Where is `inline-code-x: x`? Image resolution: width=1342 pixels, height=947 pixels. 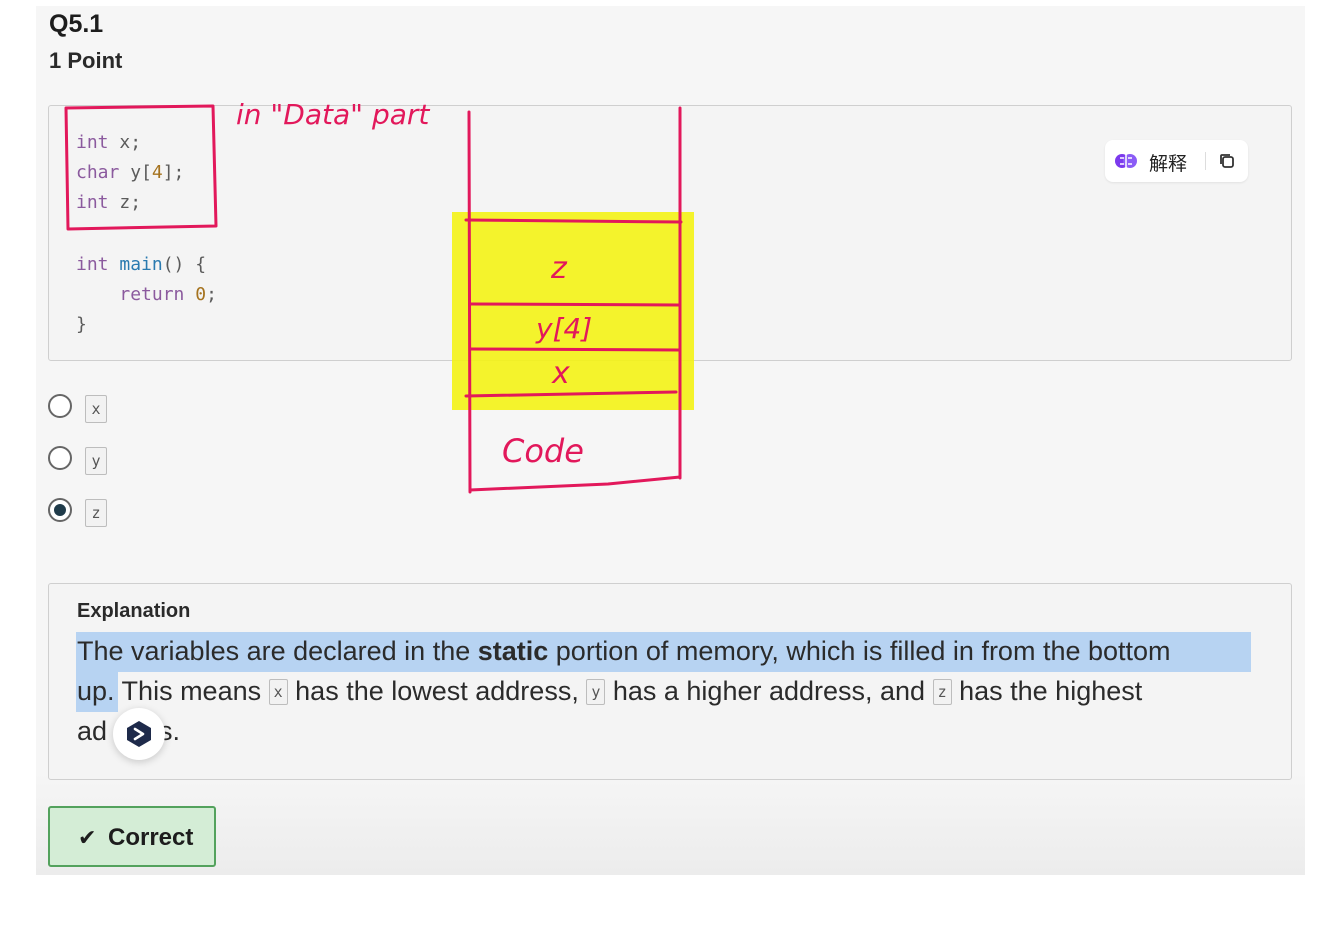 inline-code-x: x is located at coordinates (278, 692).